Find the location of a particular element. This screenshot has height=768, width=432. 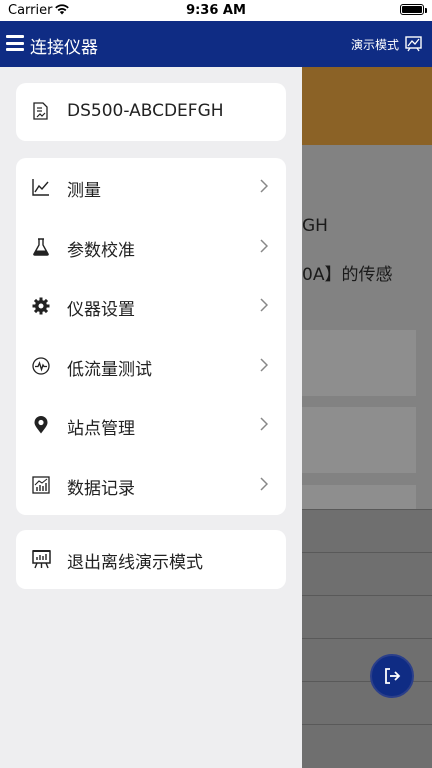

demo-mode-label: 演示模式 is located at coordinates (375, 44).